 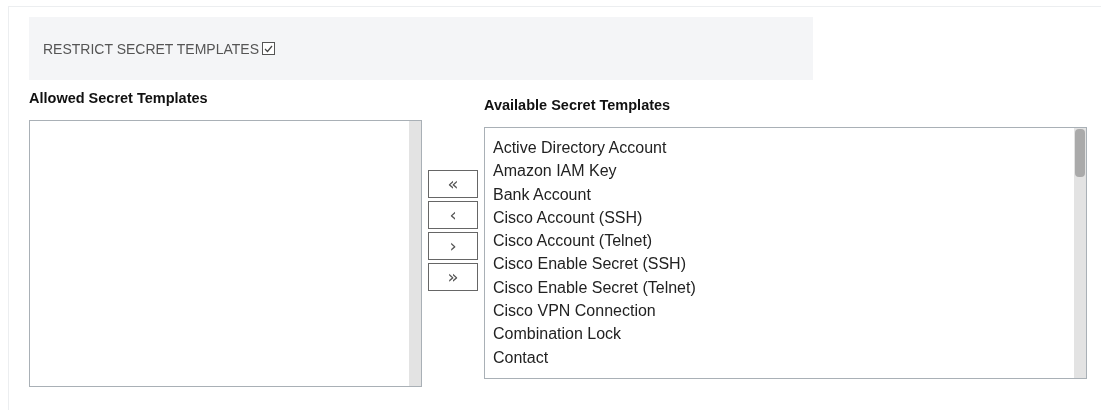 What do you see at coordinates (779, 148) in the screenshot?
I see `list-item: Active Directory Account` at bounding box center [779, 148].